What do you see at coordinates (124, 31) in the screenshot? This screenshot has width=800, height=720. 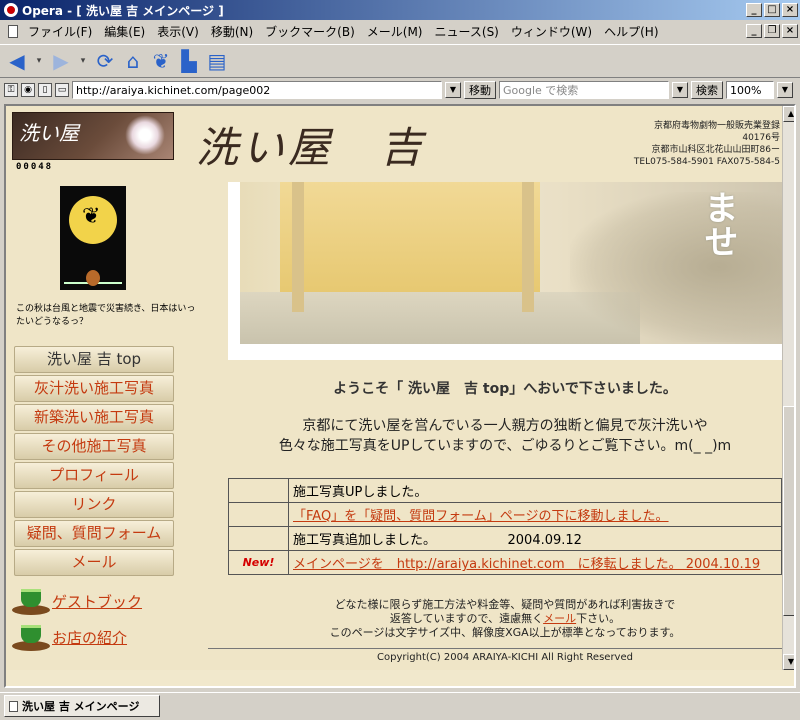 I see `menu-edit: 編集(E)` at bounding box center [124, 31].